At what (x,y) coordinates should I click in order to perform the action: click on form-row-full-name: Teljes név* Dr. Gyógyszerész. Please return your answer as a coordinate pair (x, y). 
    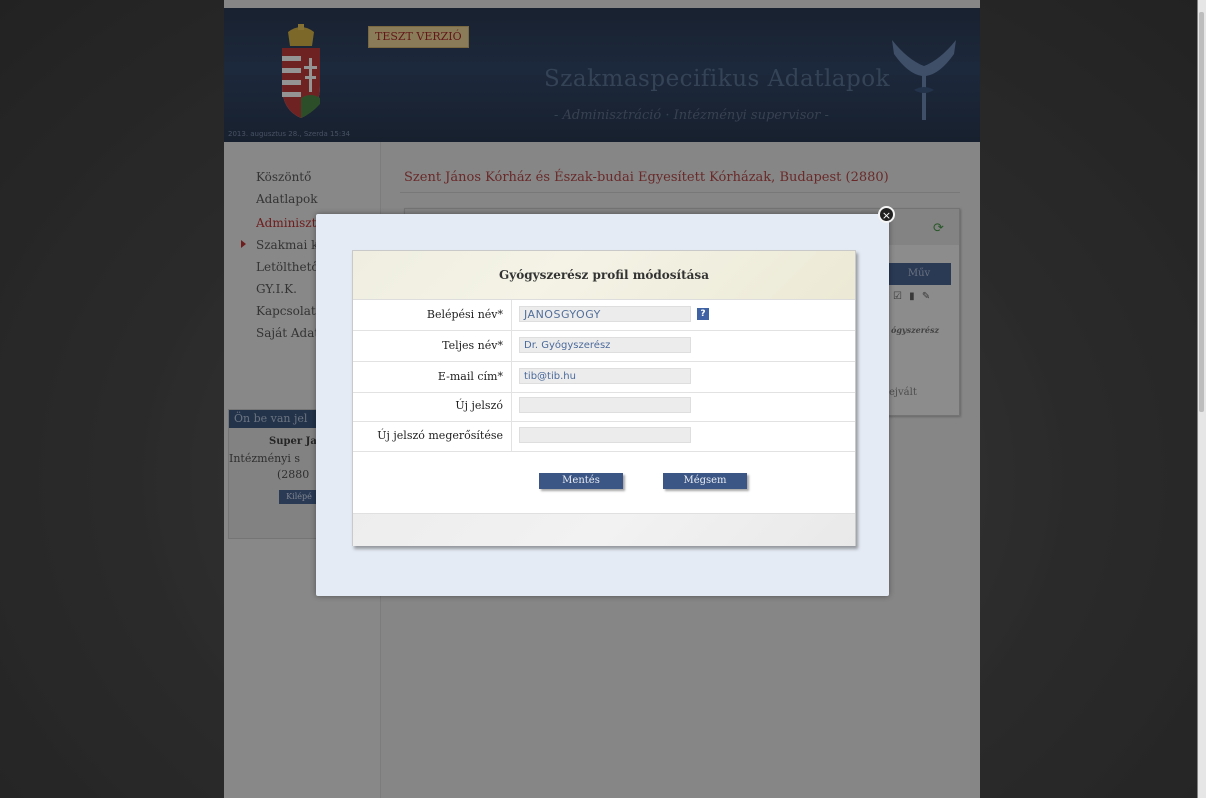
    Looking at the image, I should click on (604, 346).